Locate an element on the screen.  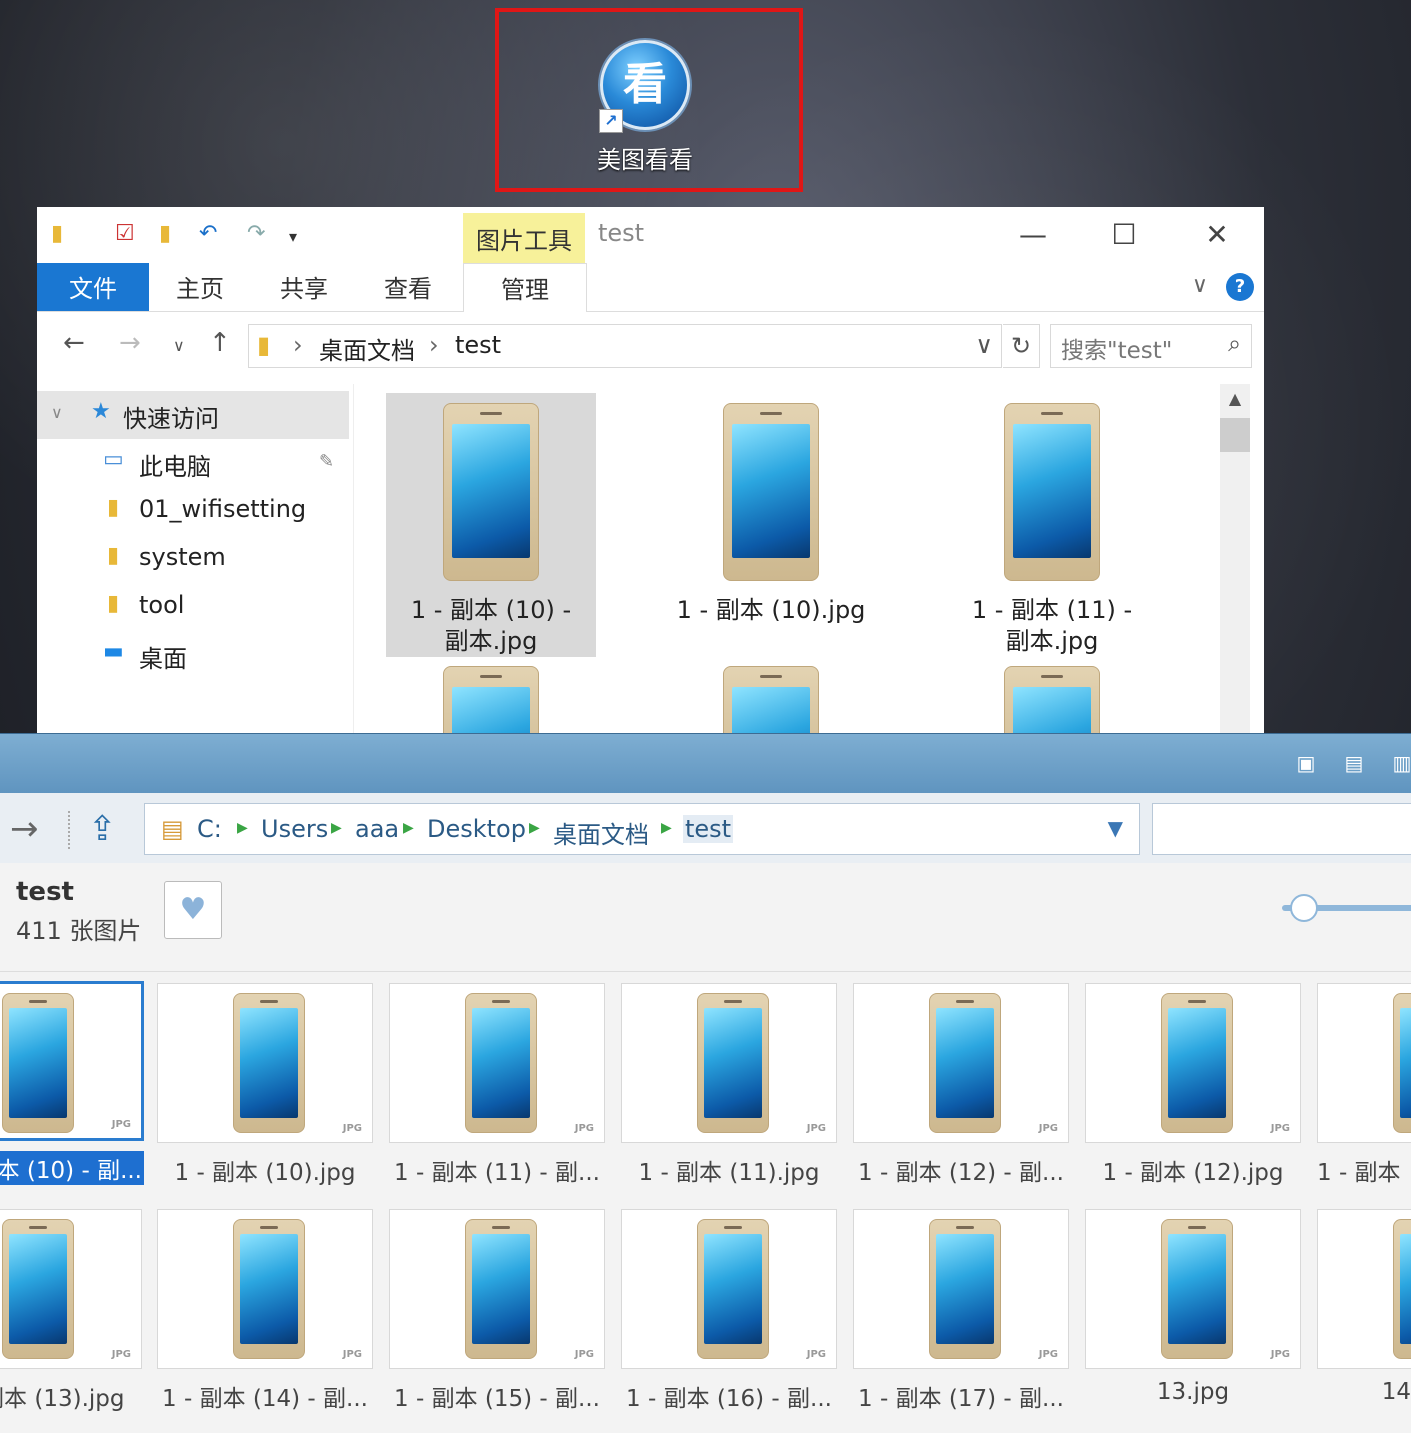
thumbnail-cell: 1 - 副本 is located at coordinates (1364, 1085).